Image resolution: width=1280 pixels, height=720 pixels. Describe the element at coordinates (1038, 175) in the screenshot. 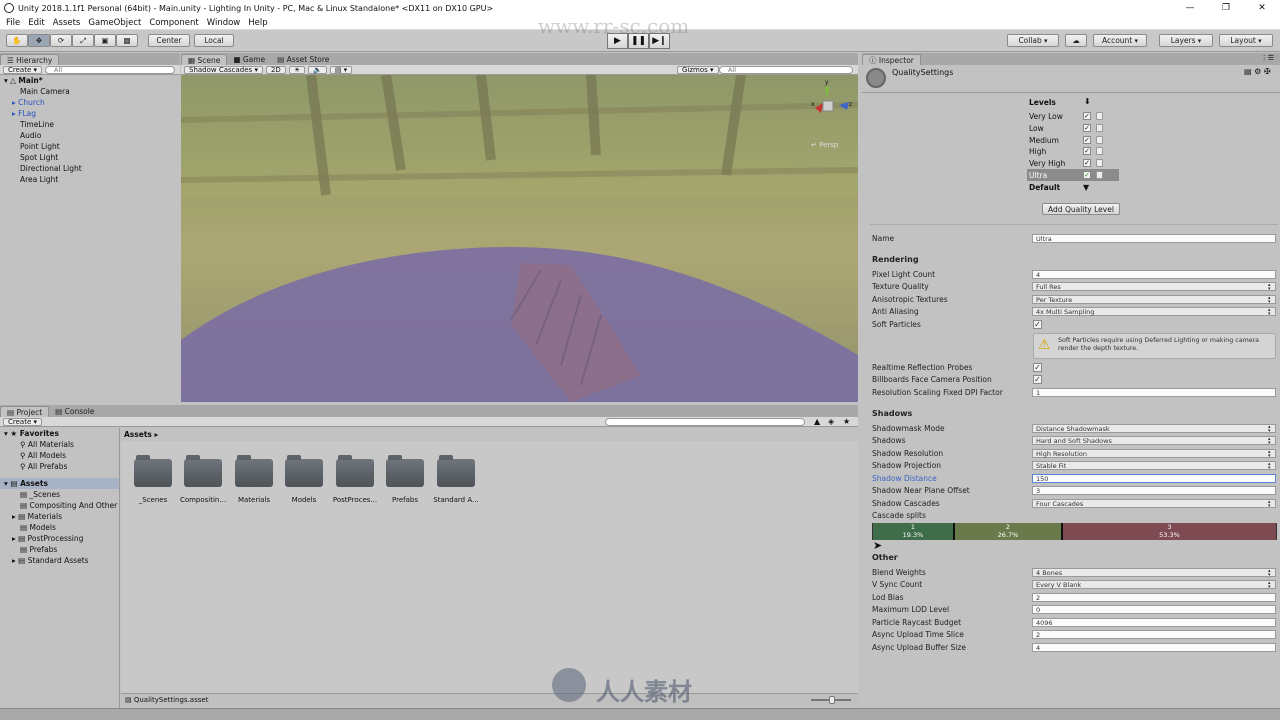

I see `quality-level-selected: Ultra` at that location.